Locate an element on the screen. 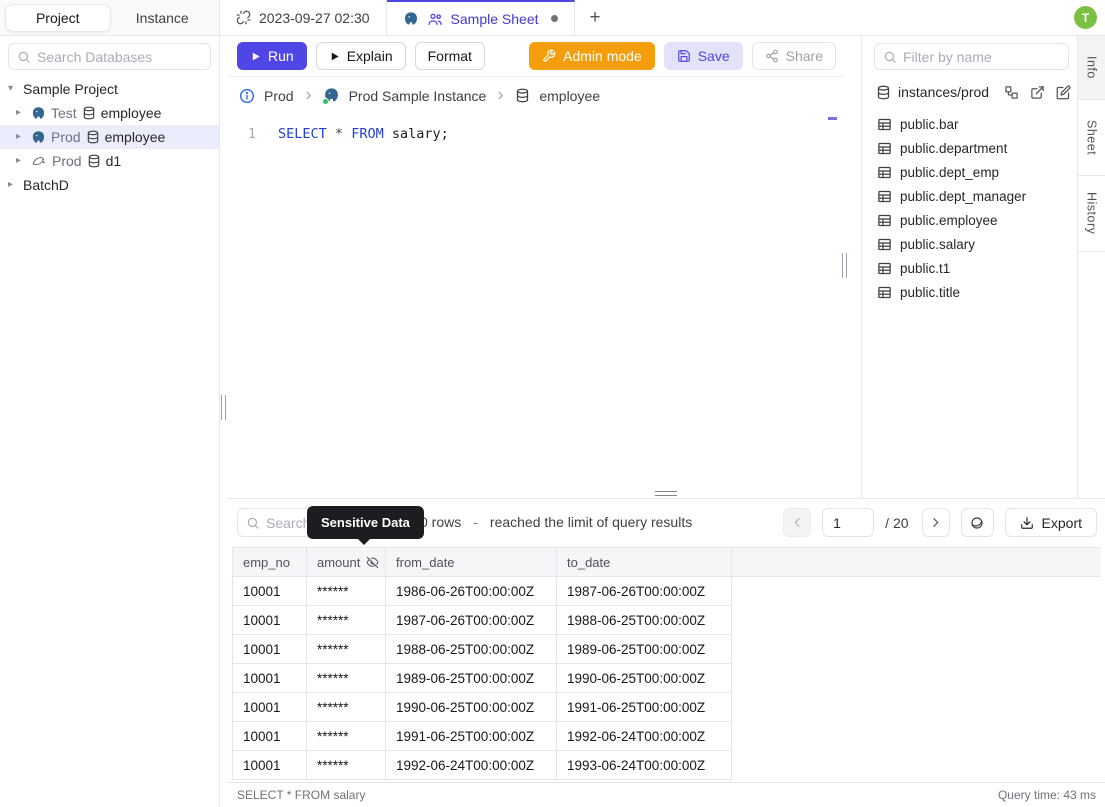 The height and width of the screenshot is (807, 1105). admin-mode-button: Admin mode is located at coordinates (592, 56).